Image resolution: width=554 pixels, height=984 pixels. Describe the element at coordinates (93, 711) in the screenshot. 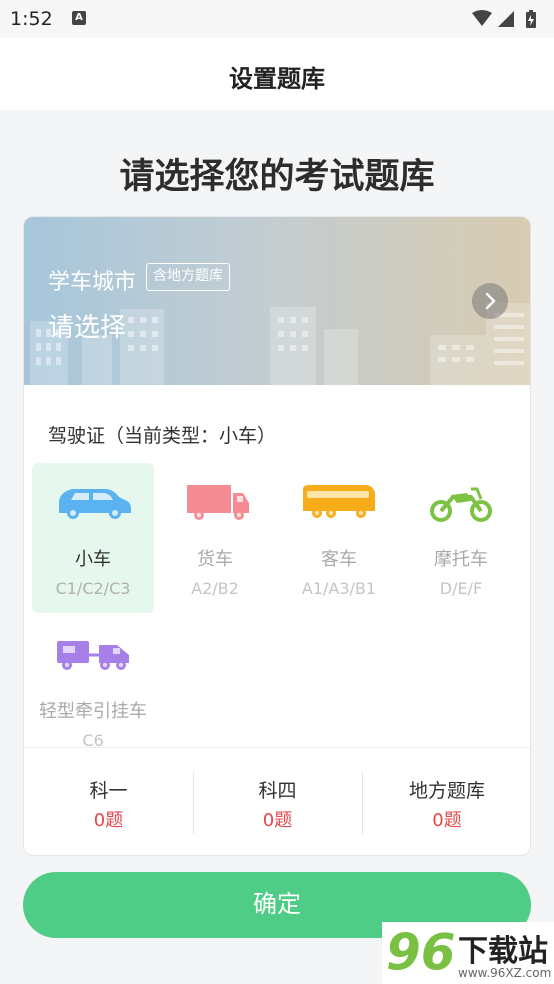

I see `vehicle-name: 轻型牵引挂车` at that location.